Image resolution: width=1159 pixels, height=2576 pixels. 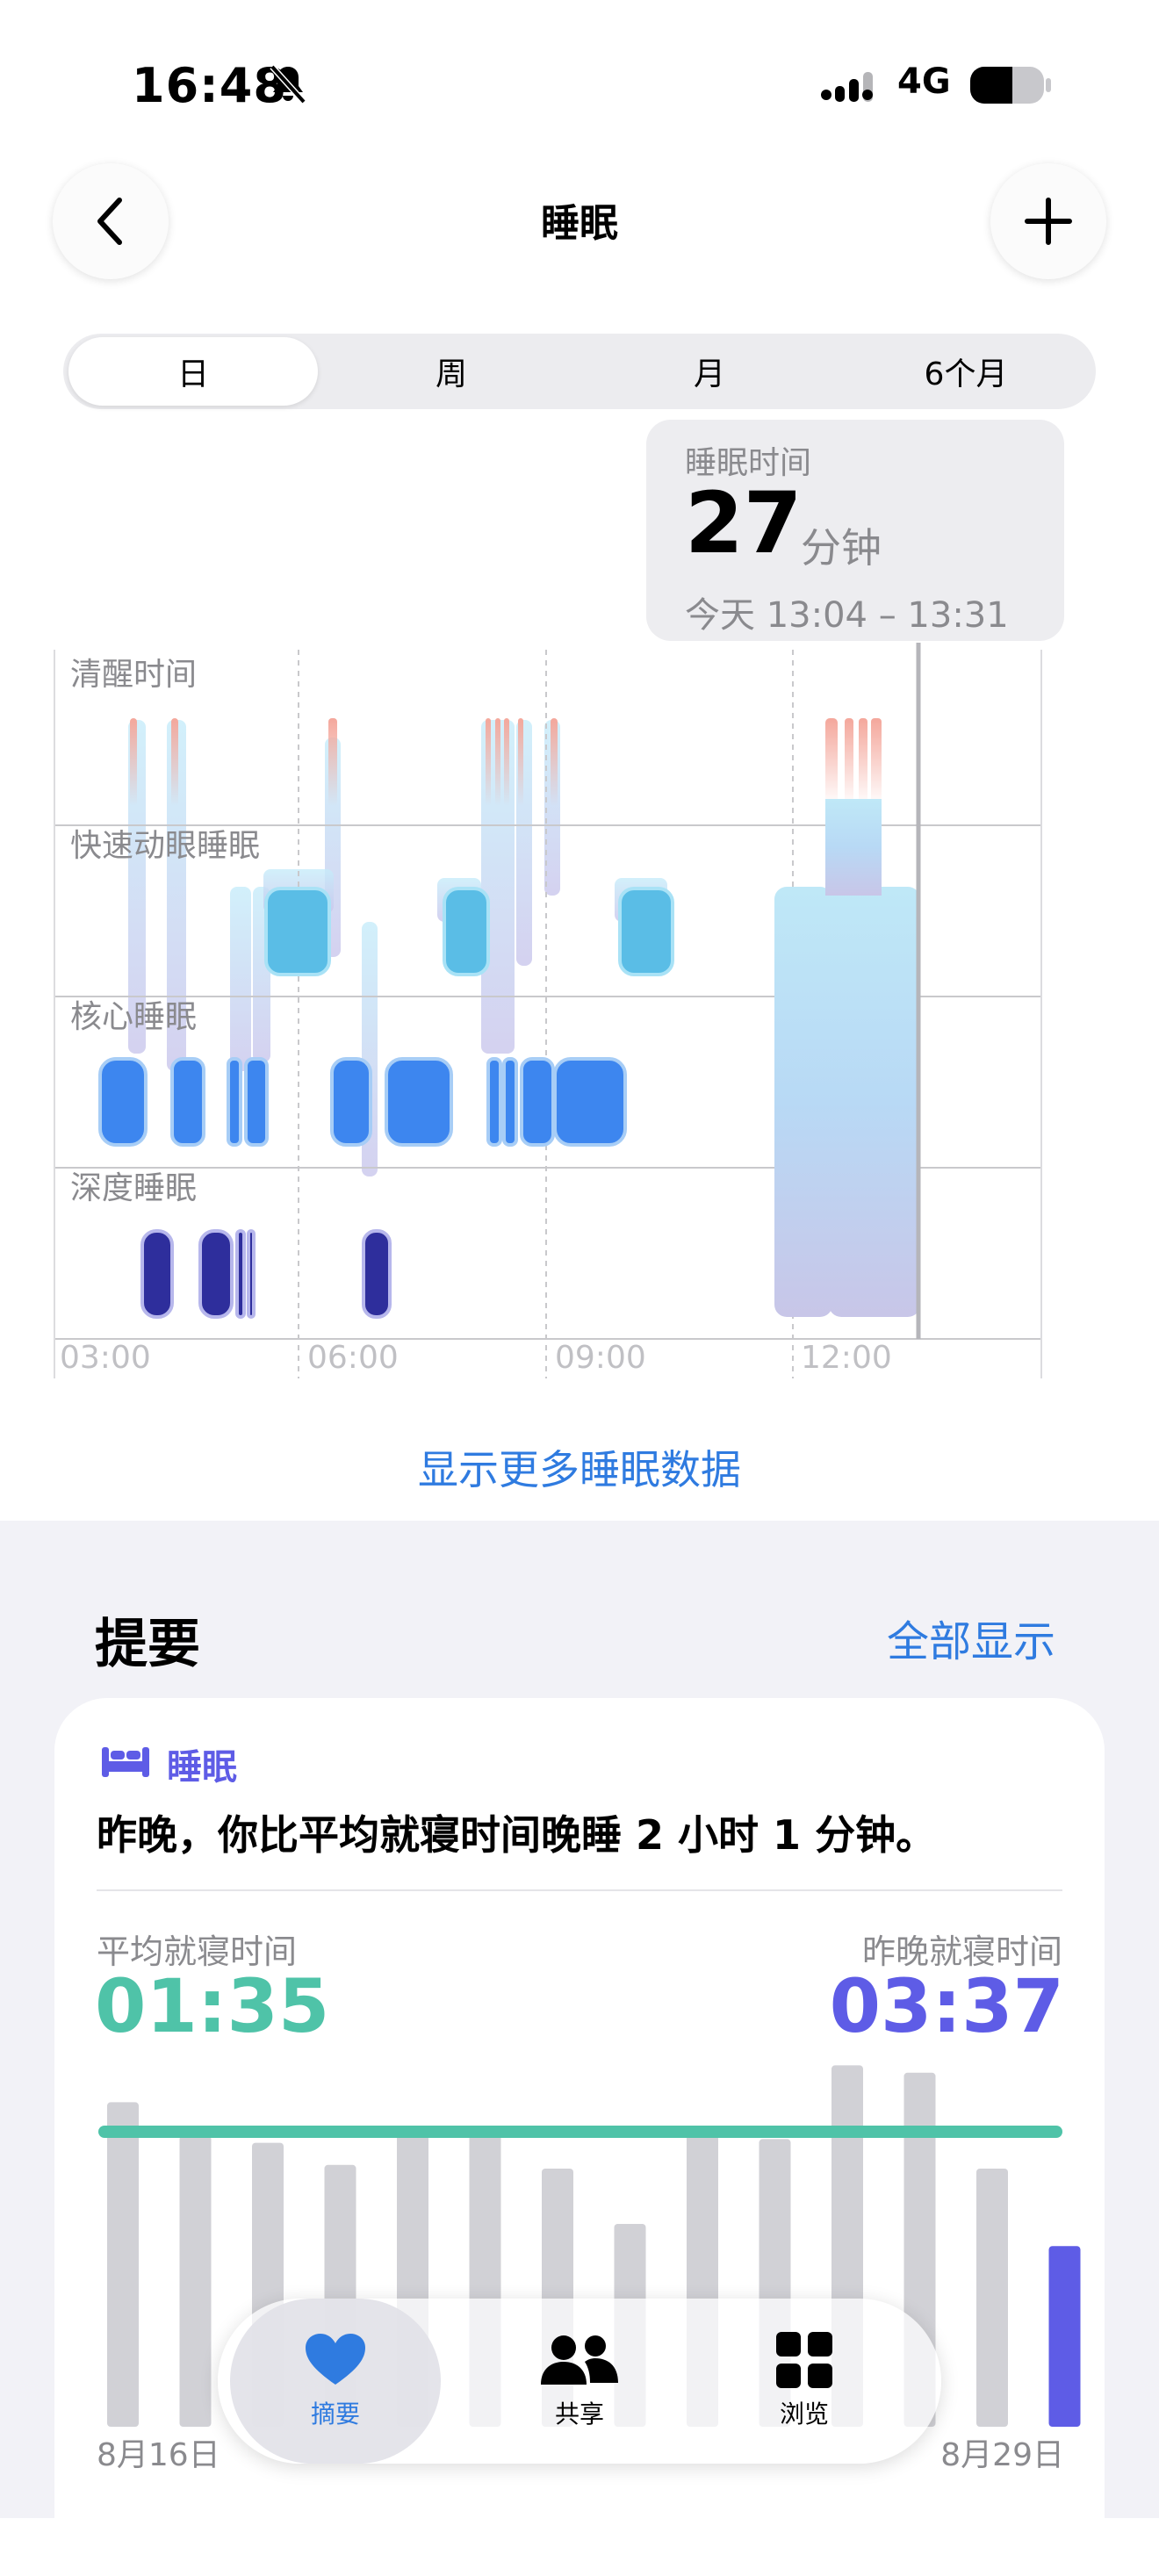 What do you see at coordinates (1011, 85) in the screenshot?
I see `battery-icon` at bounding box center [1011, 85].